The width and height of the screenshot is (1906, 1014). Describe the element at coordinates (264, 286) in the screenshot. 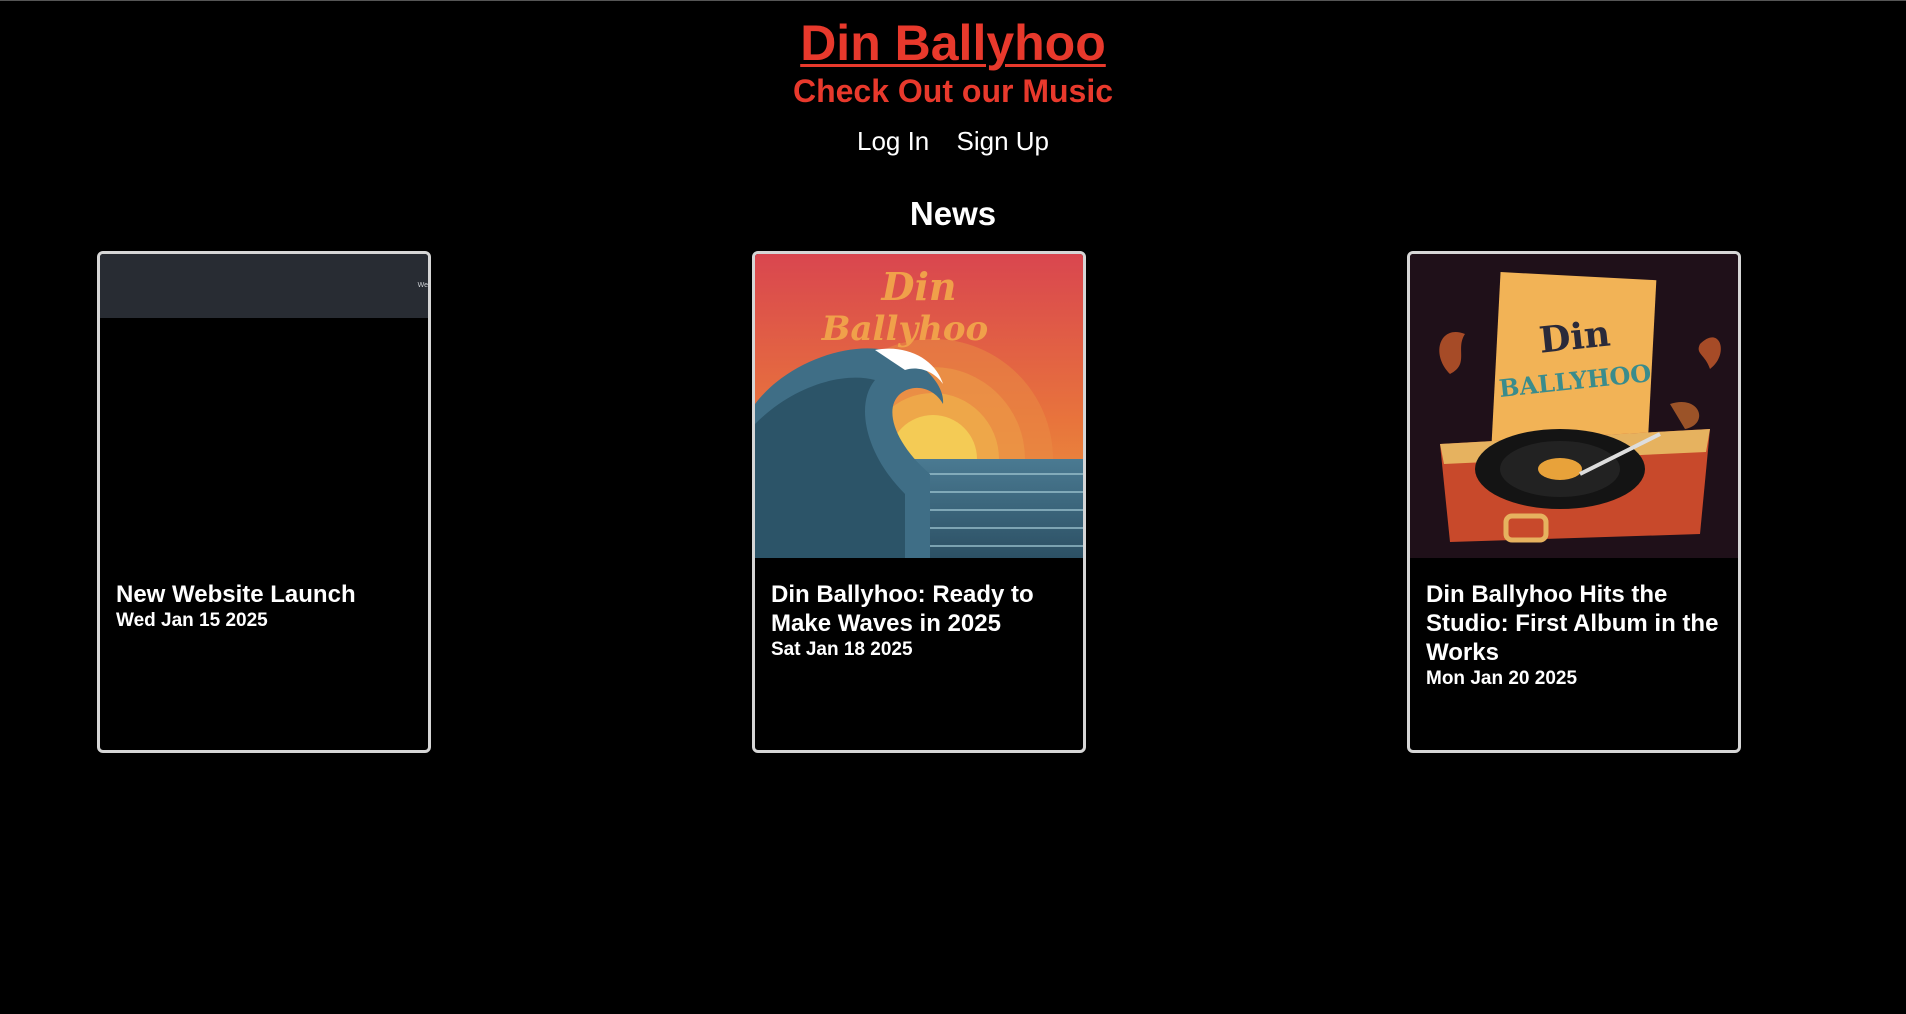

I see `website-header-bar` at that location.